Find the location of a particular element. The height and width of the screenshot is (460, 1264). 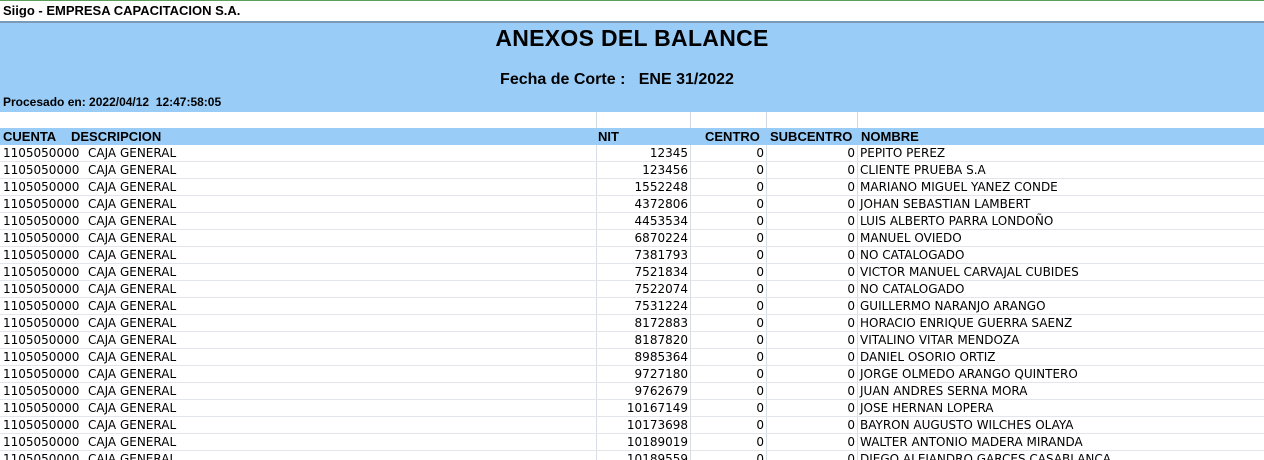

cell-nombre: VITALINO VITAR MENDOZA is located at coordinates (940, 340).